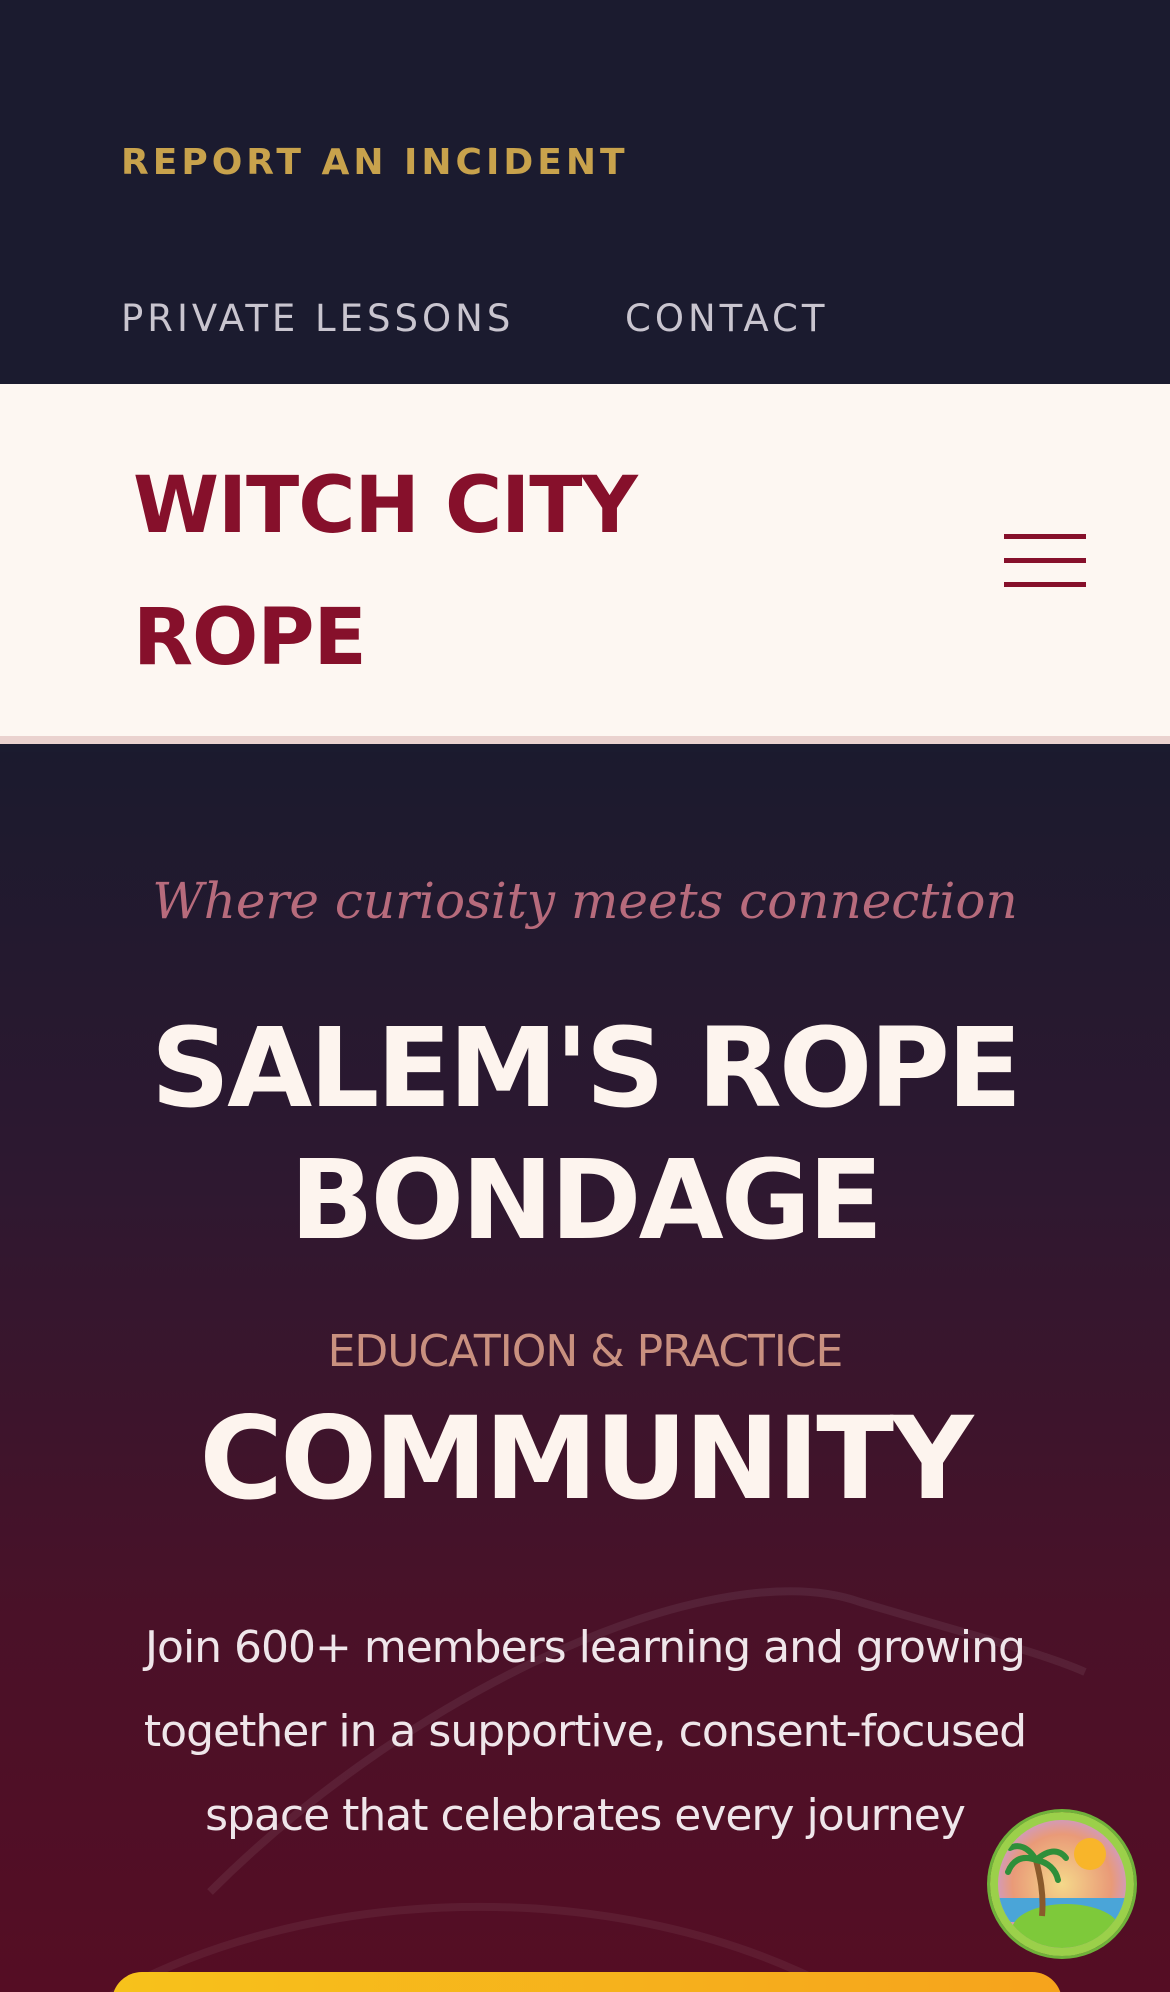  What do you see at coordinates (586, 1458) in the screenshot?
I see `hero-community-heading: COMMUNITY` at bounding box center [586, 1458].